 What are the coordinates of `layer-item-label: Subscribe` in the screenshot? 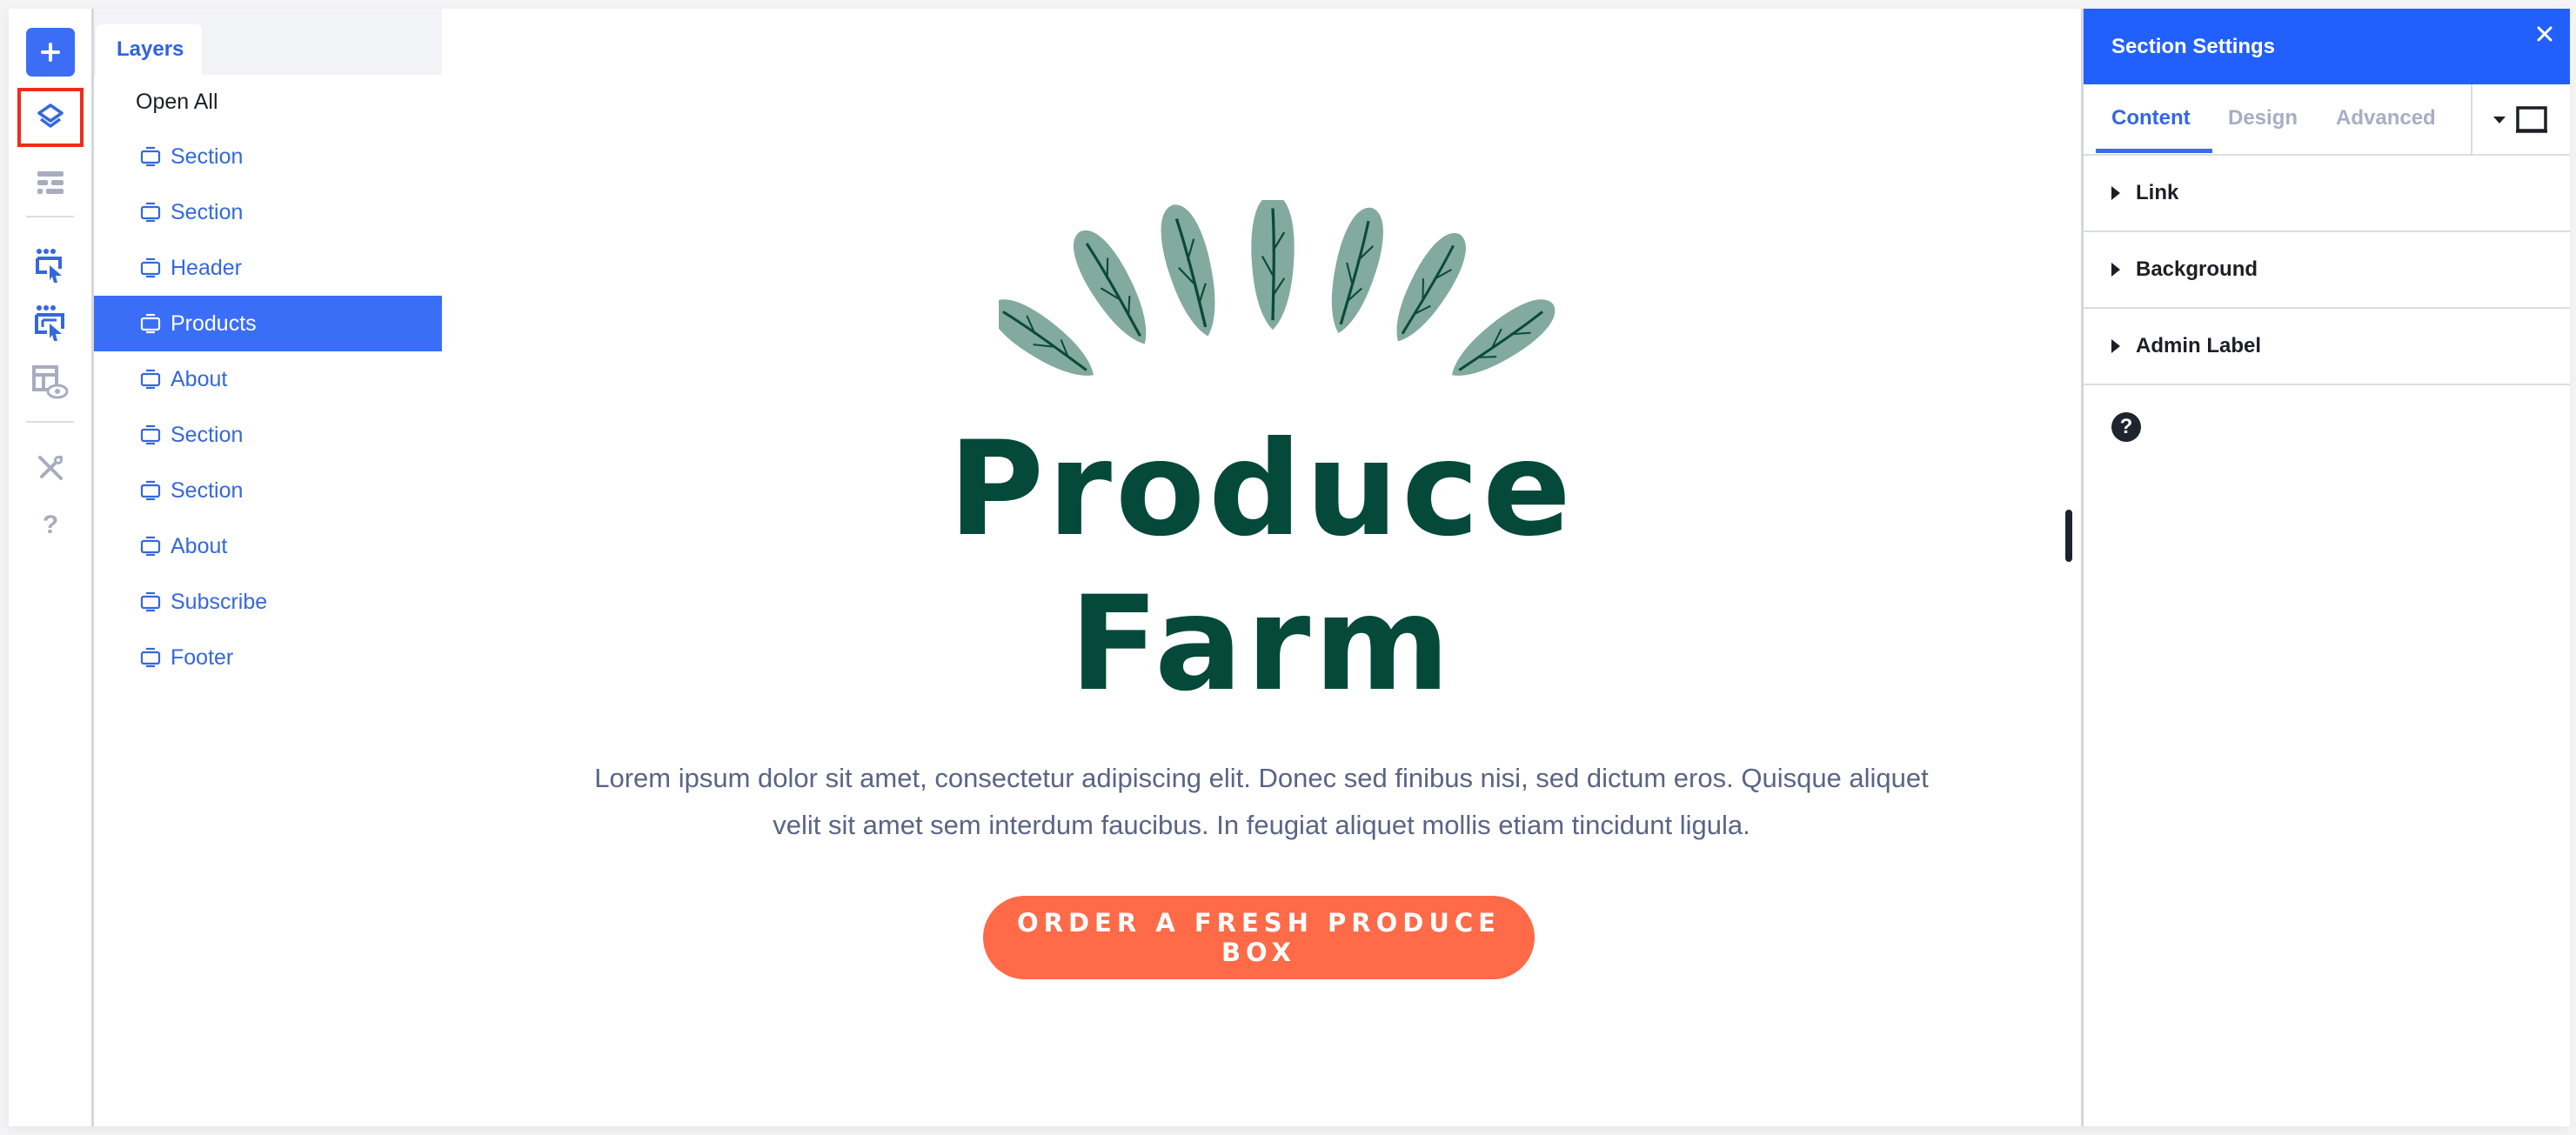 It's located at (219, 602).